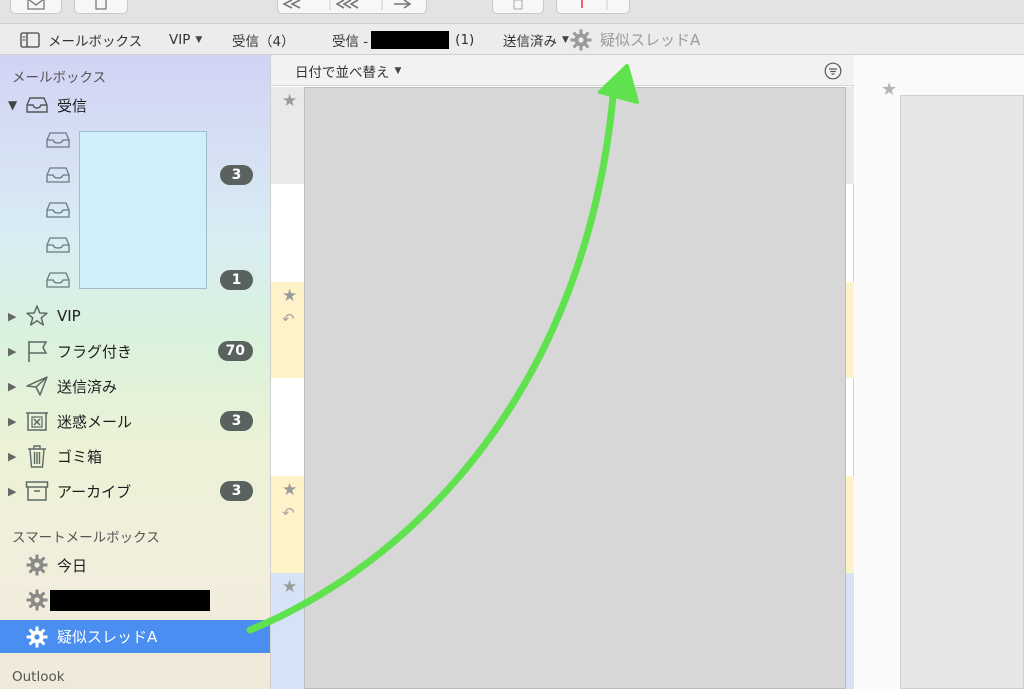 The height and width of the screenshot is (689, 1024). I want to click on reply-forward-group, so click(352, 7).